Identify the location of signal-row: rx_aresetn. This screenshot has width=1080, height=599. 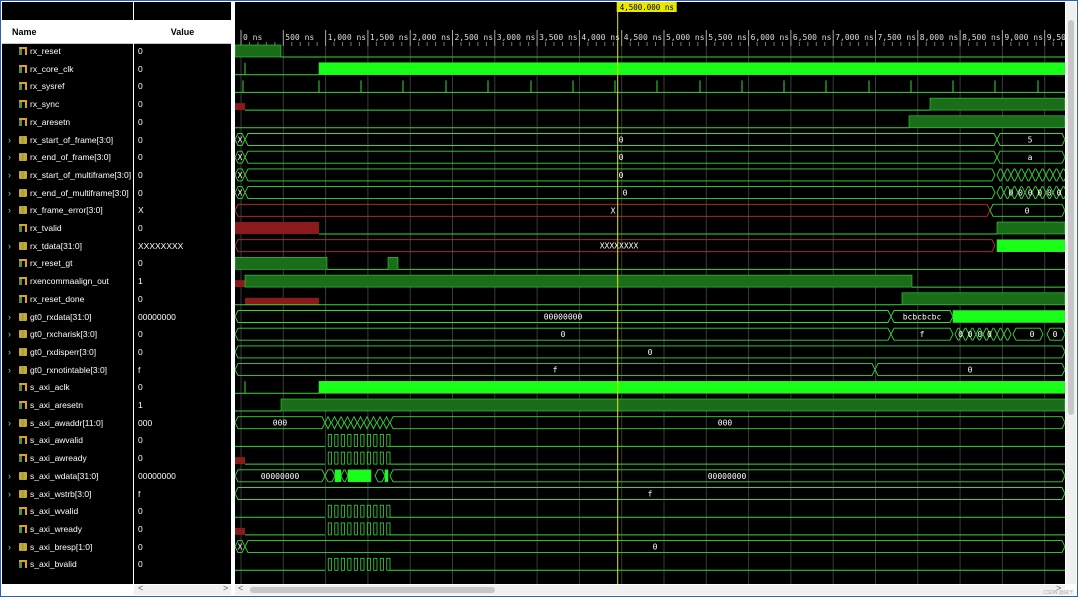
(67, 122).